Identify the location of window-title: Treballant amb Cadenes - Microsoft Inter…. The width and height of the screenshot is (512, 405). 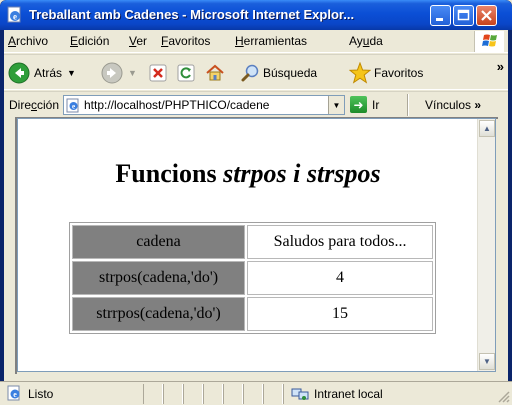
(192, 14).